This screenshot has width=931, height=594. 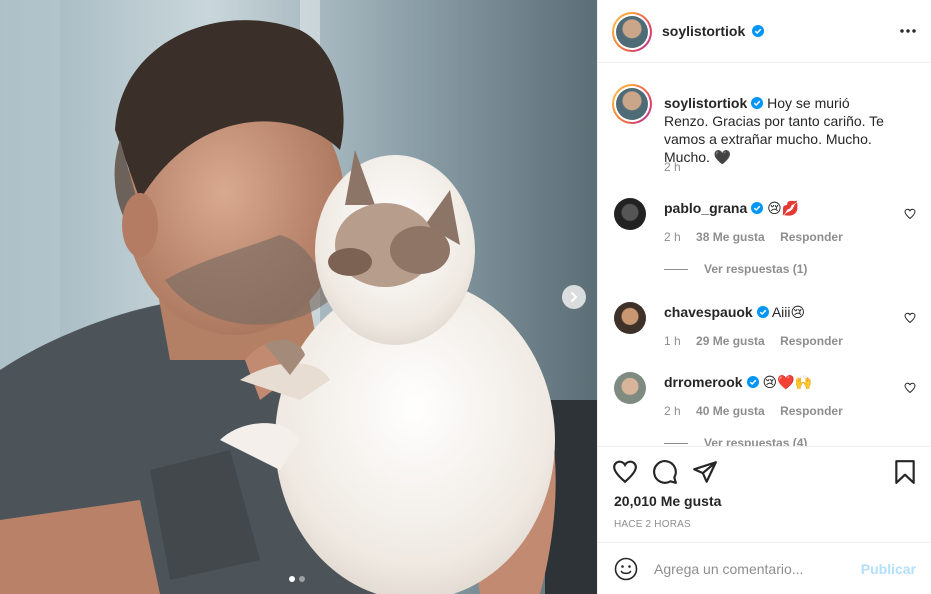 What do you see at coordinates (302, 579) in the screenshot?
I see `carousel-dot` at bounding box center [302, 579].